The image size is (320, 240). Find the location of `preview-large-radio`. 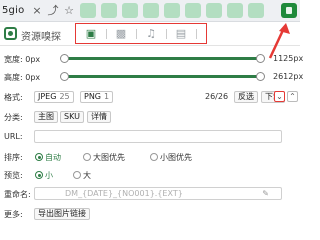

preview-large-radio is located at coordinates (77, 175).